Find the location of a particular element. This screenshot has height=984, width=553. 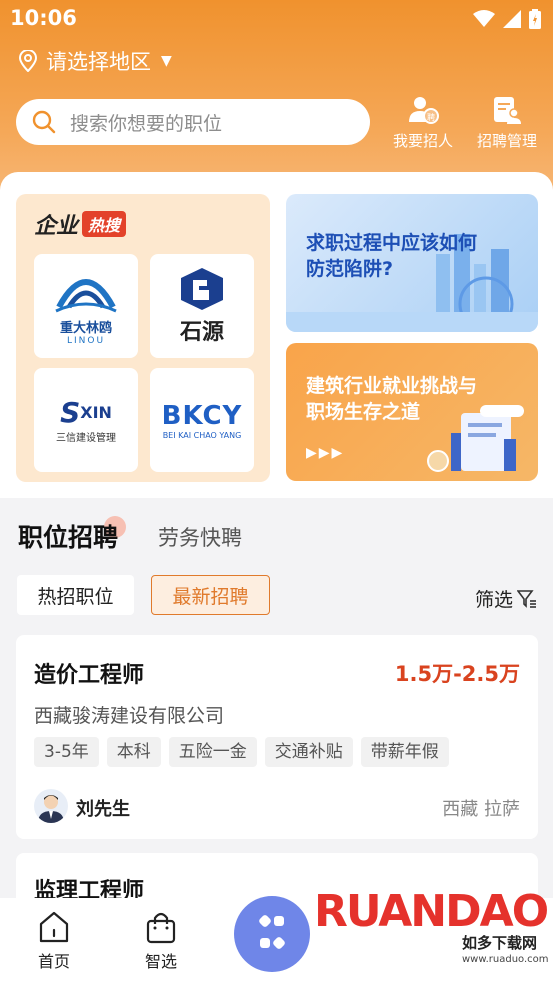

linou-name: 重大林鸥 is located at coordinates (85, 328).